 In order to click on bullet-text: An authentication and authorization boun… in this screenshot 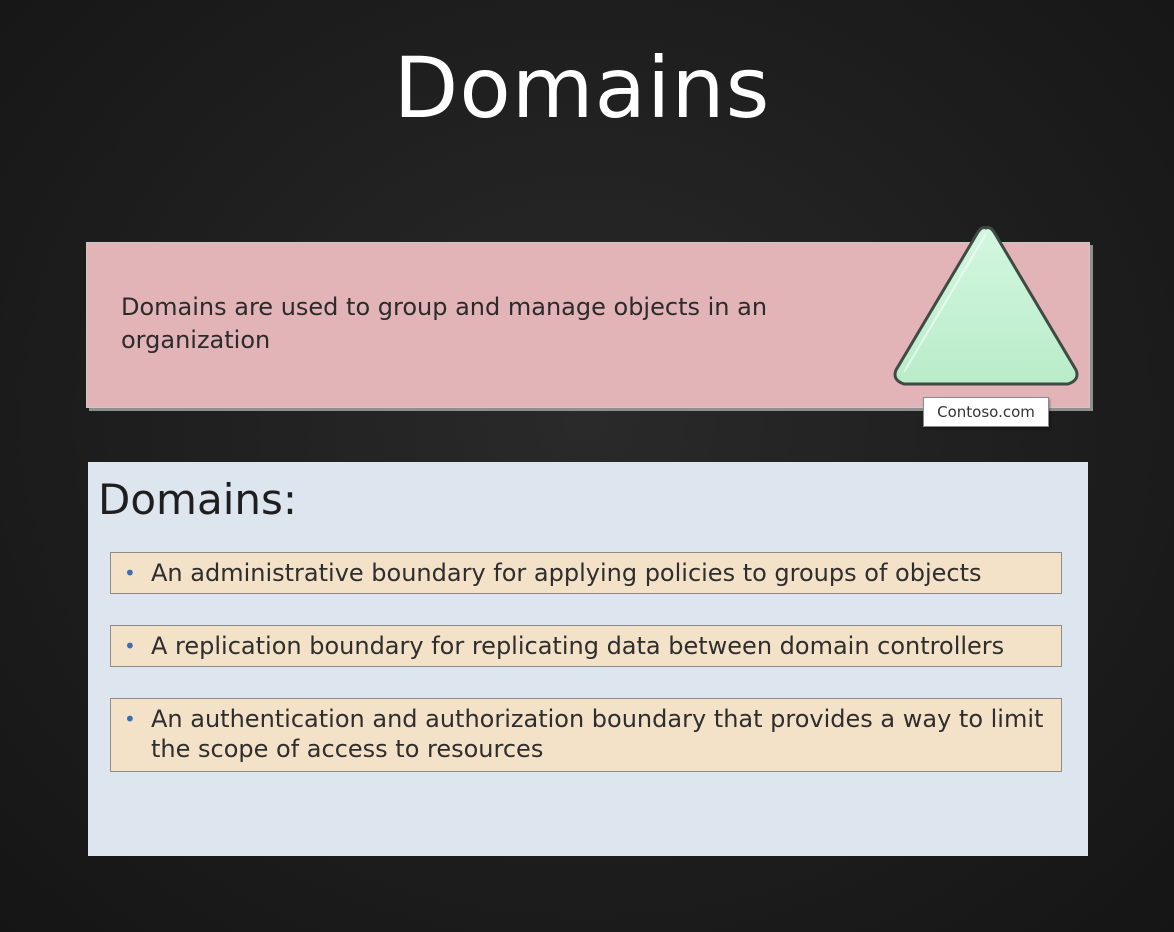, I will do `click(597, 734)`.